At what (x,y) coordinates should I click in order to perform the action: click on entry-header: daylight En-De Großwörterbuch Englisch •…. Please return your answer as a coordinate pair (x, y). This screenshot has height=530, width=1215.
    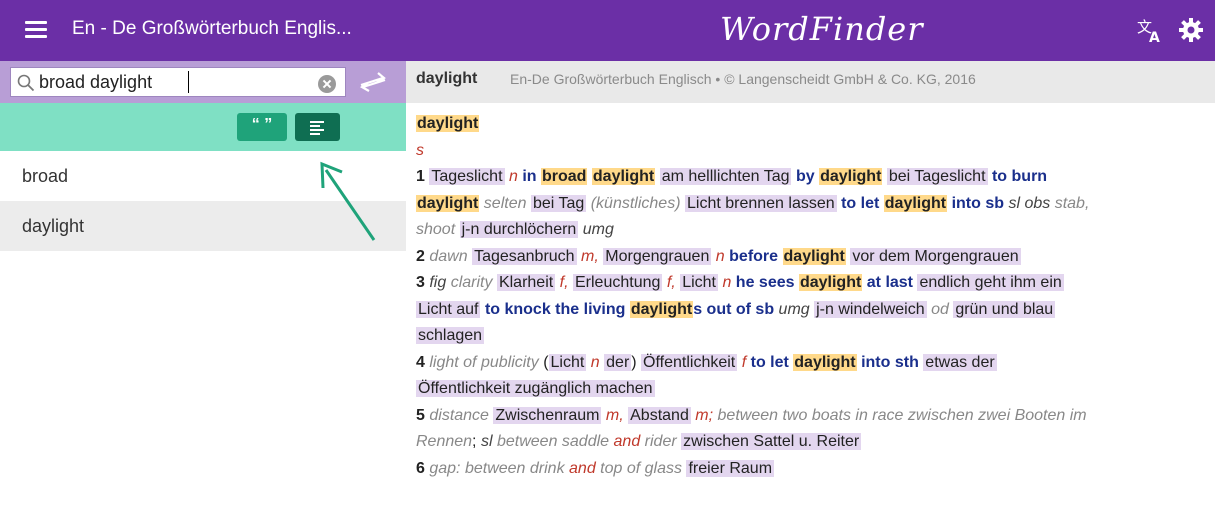
    Looking at the image, I should click on (810, 82).